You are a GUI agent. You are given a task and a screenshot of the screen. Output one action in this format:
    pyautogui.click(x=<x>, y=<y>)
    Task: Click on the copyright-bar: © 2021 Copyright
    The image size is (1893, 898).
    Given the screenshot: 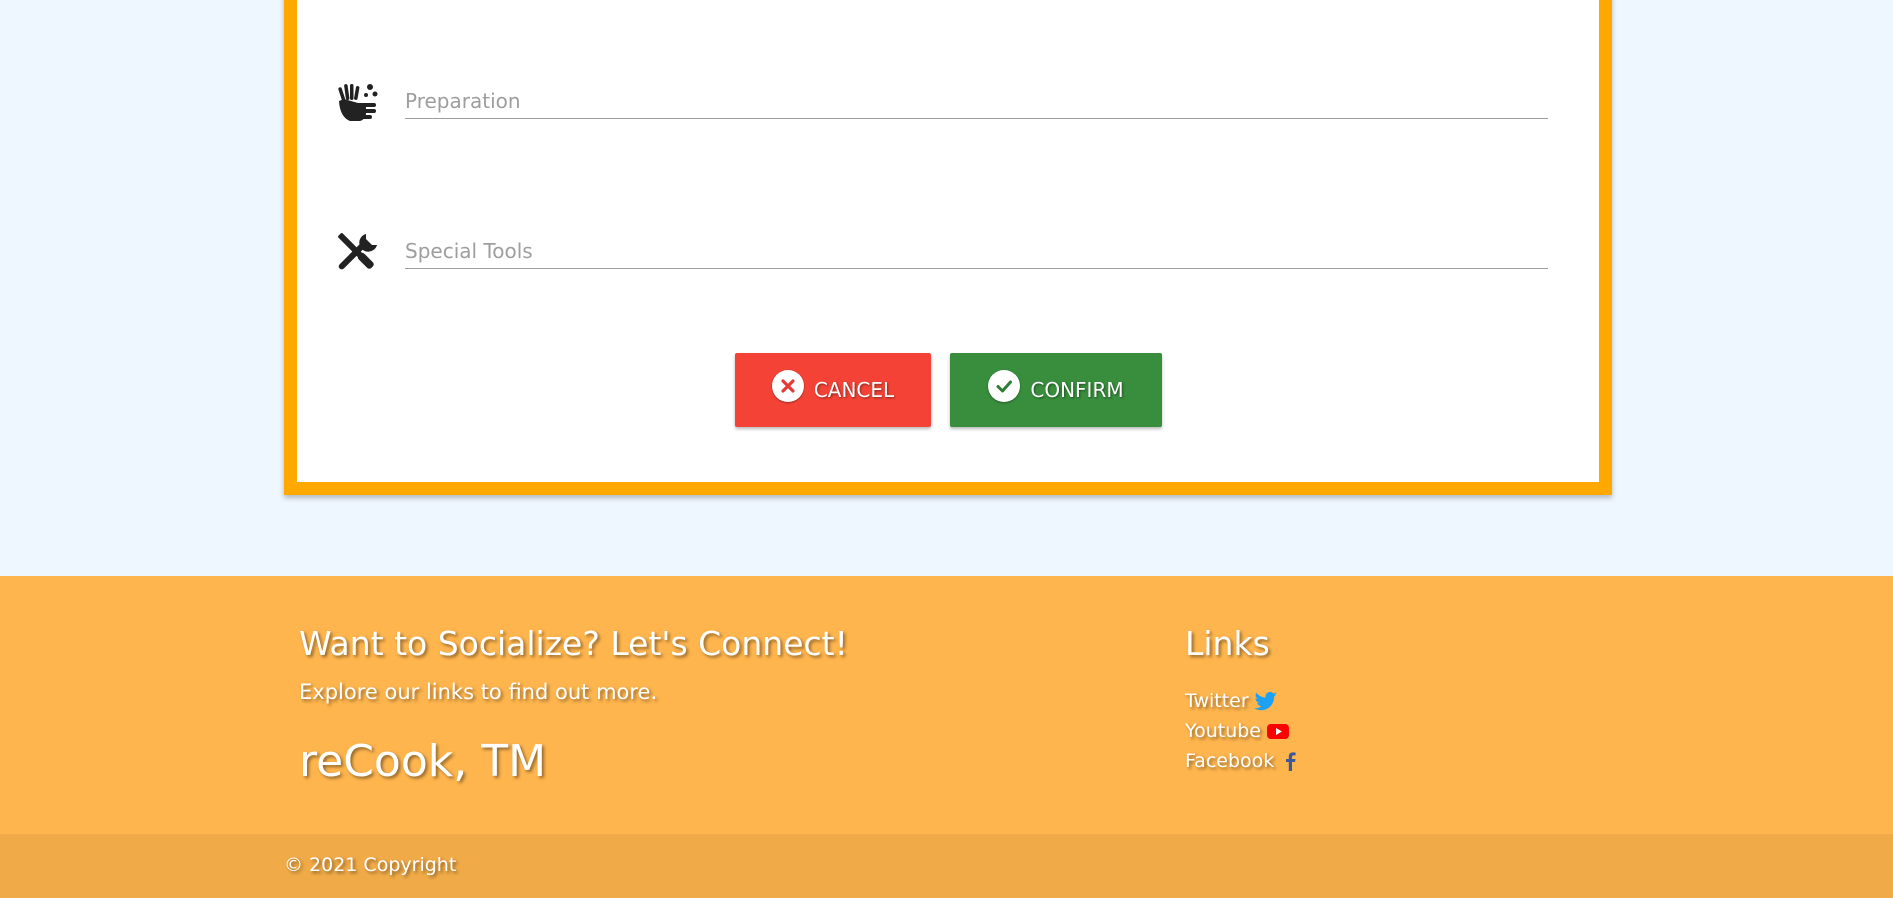 What is the action you would take?
    pyautogui.click(x=946, y=866)
    